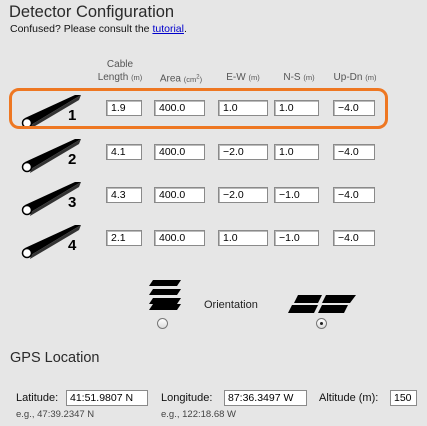 The height and width of the screenshot is (426, 427). Describe the element at coordinates (321, 323) in the screenshot. I see `orientation-flat-radio` at that location.